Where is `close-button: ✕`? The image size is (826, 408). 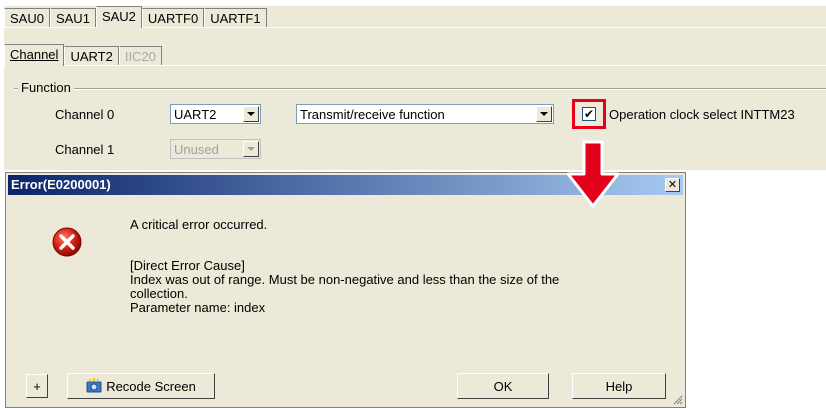
close-button: ✕ is located at coordinates (672, 185).